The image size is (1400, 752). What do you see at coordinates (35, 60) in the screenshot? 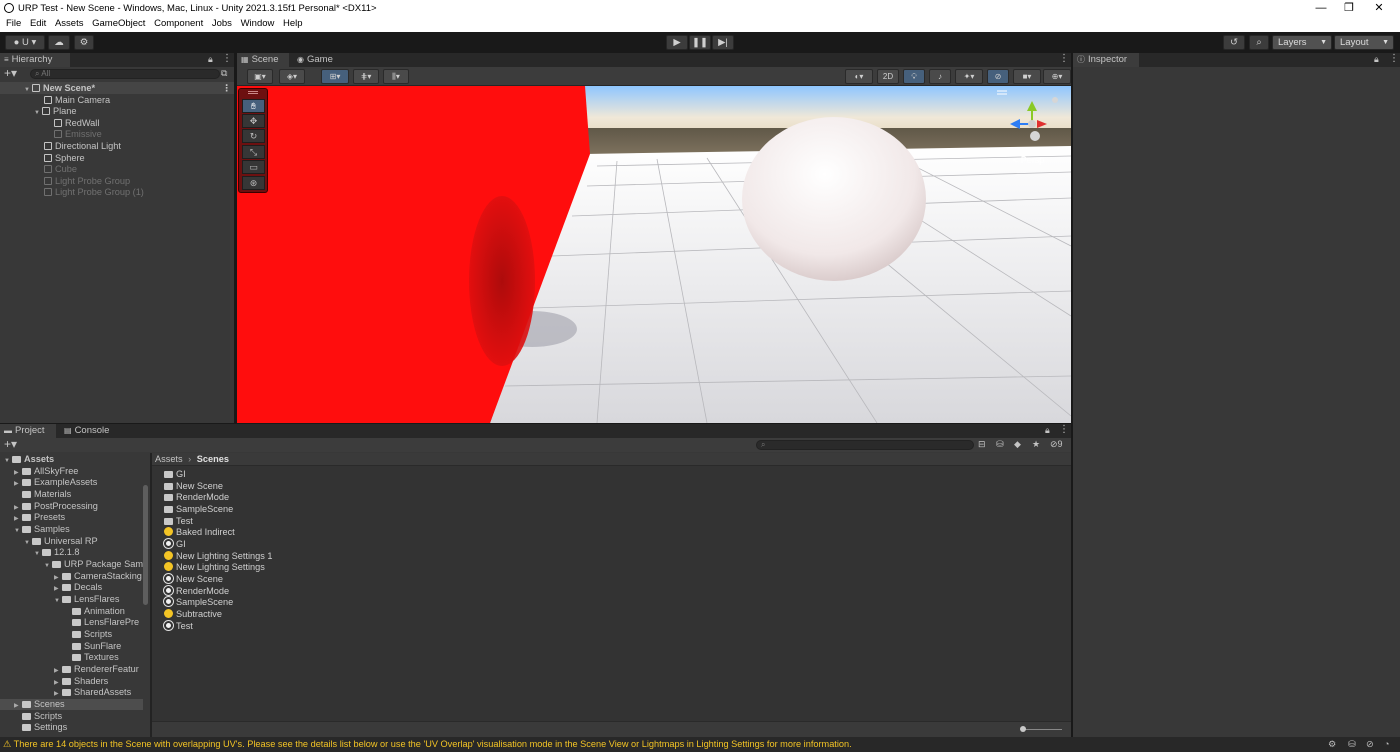
I see `tab-hierarchy: ≡ Hierarchy` at bounding box center [35, 60].